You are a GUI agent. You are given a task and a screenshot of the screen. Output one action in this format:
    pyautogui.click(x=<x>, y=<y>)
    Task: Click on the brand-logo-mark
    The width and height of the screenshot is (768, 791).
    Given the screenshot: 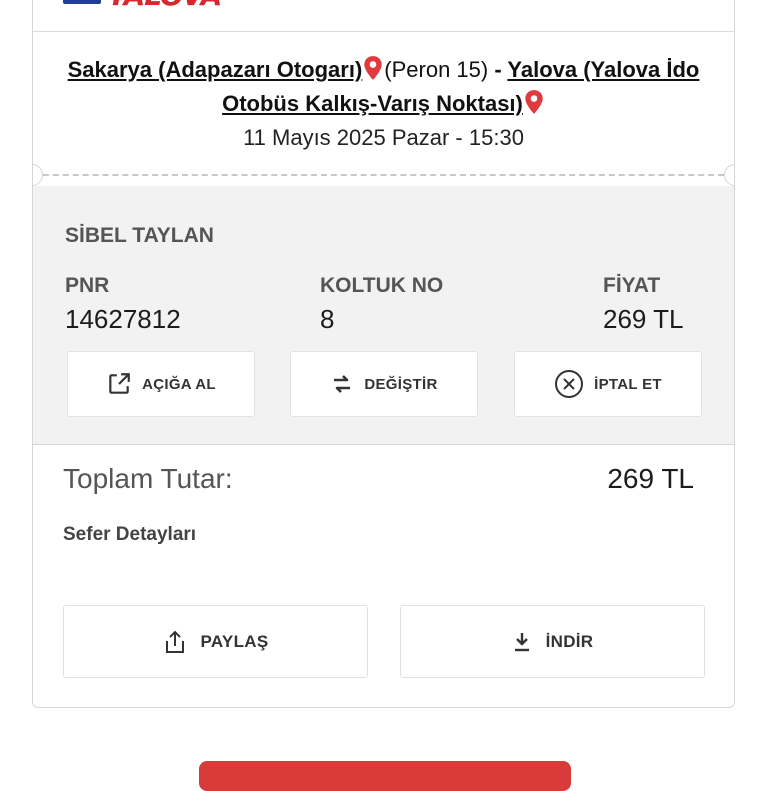 What is the action you would take?
    pyautogui.click(x=82, y=2)
    